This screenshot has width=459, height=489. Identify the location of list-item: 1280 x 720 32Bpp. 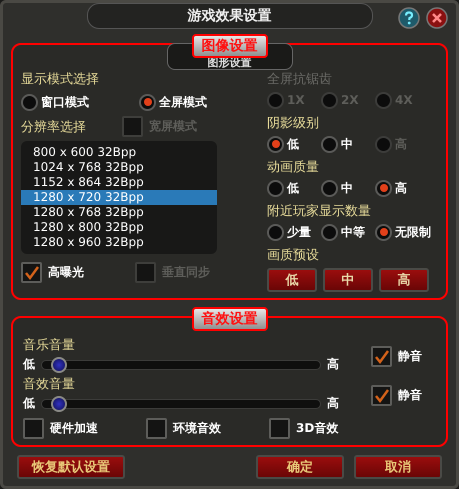
(119, 197).